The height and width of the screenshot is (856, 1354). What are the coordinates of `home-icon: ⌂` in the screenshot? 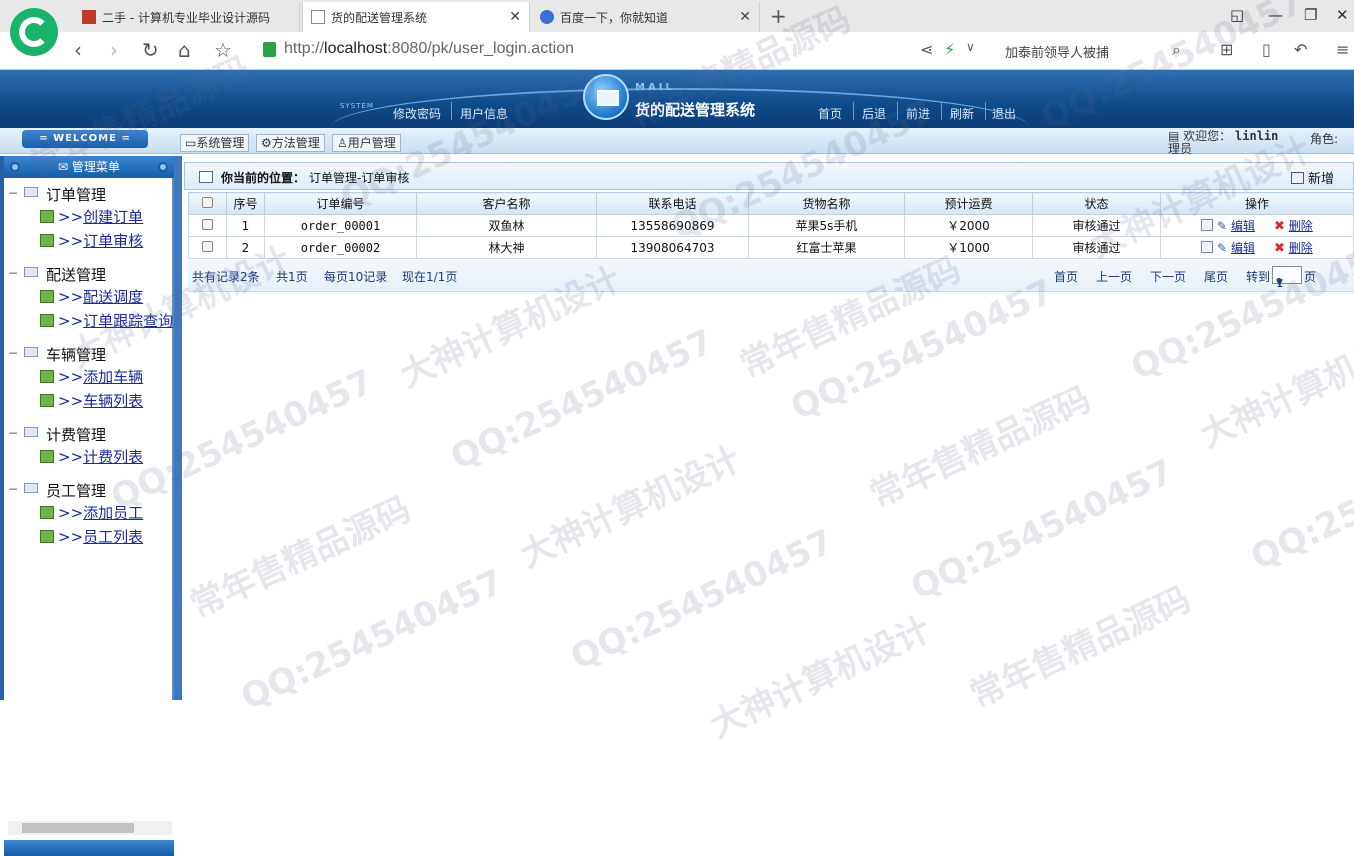 It's located at (184, 50).